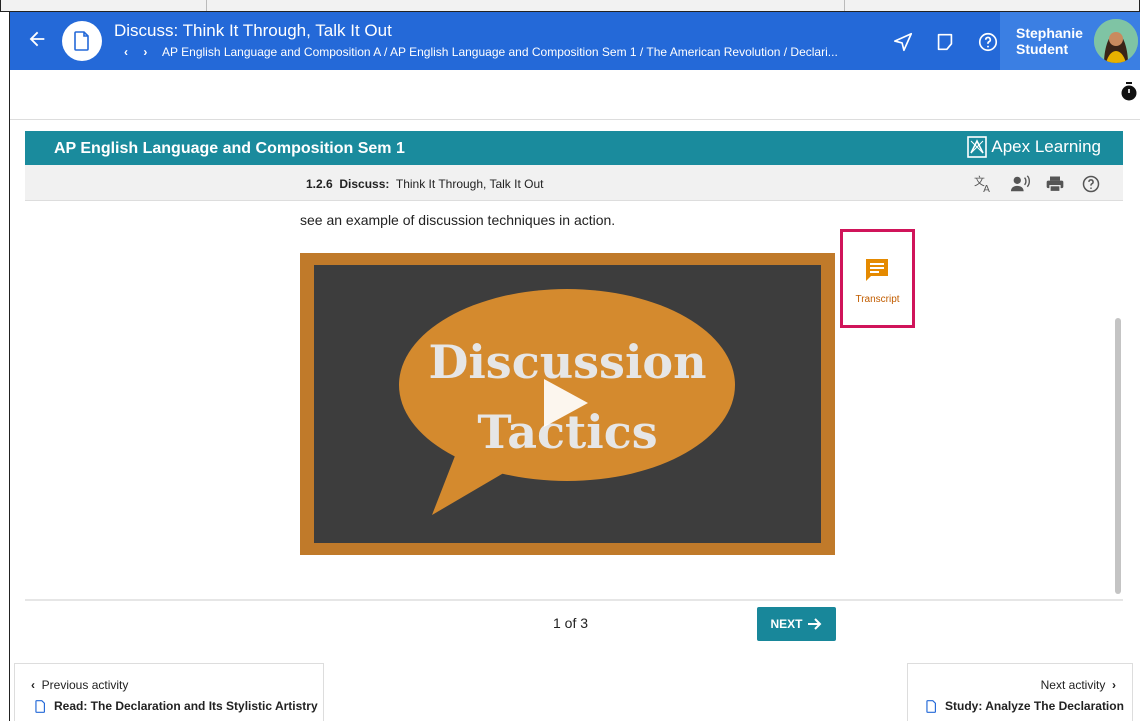  What do you see at coordinates (1042, 49) in the screenshot?
I see `user-last-name: Student` at bounding box center [1042, 49].